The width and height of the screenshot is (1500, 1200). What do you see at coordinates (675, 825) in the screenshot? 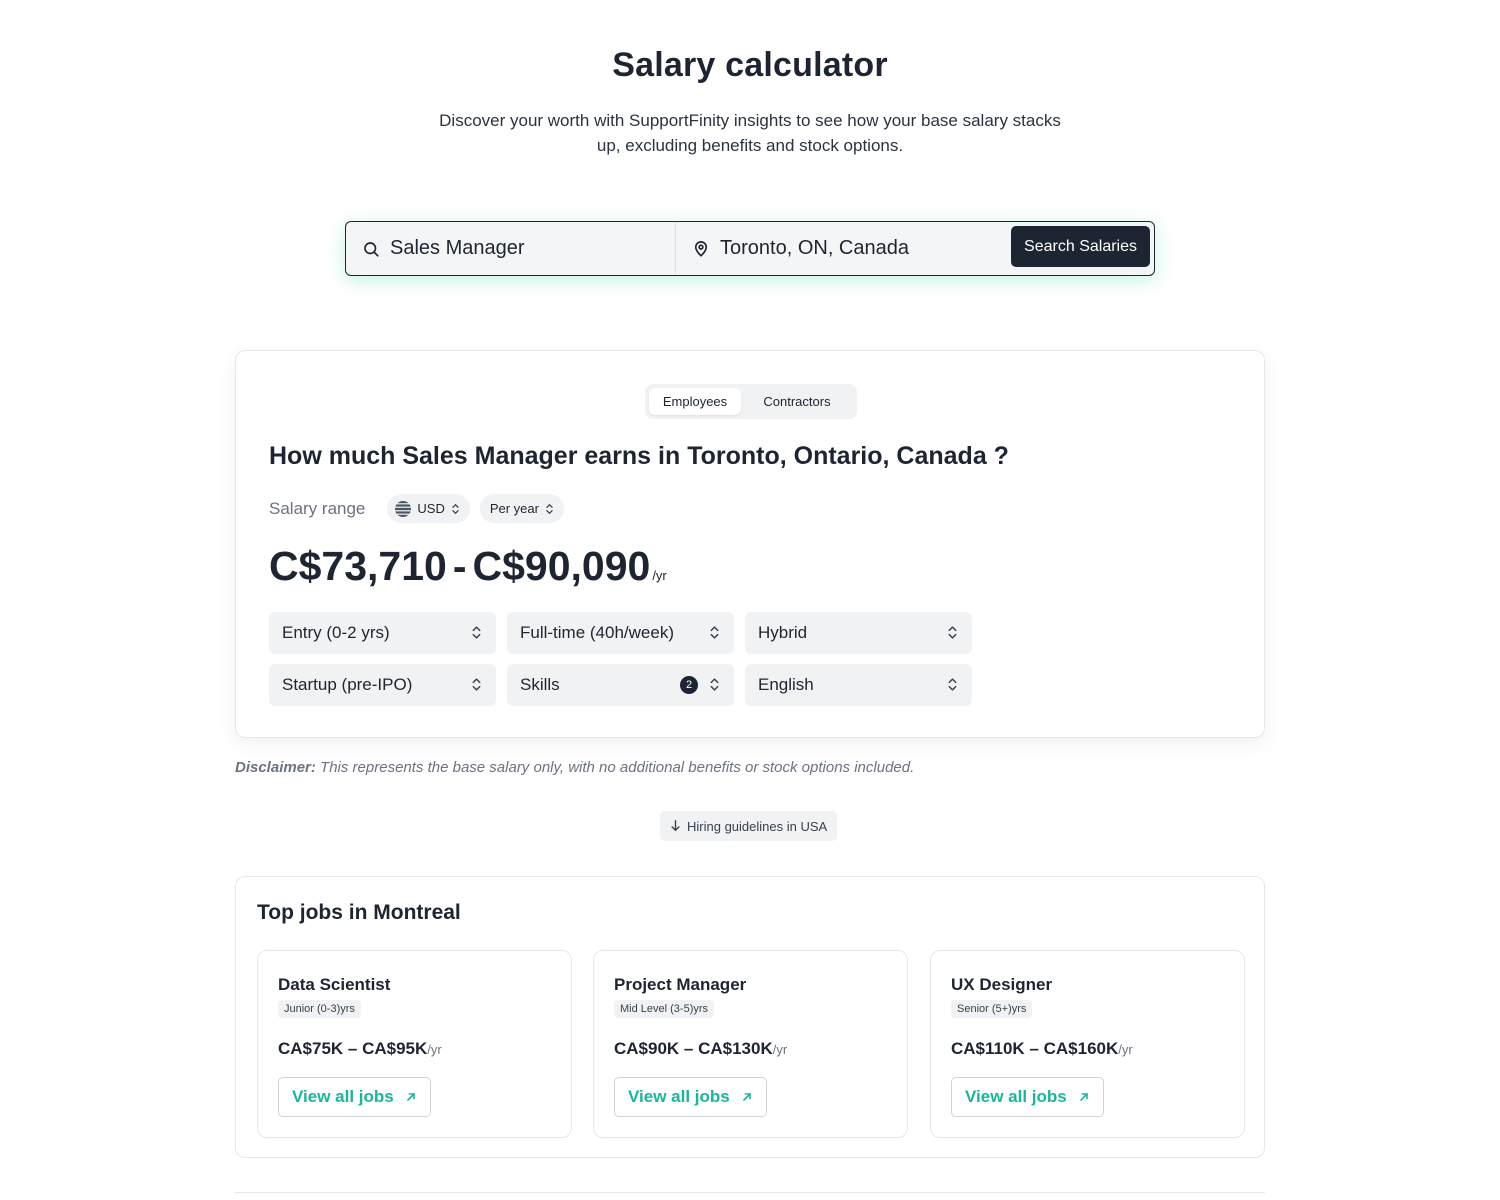
I see `arrow-down-icon` at bounding box center [675, 825].